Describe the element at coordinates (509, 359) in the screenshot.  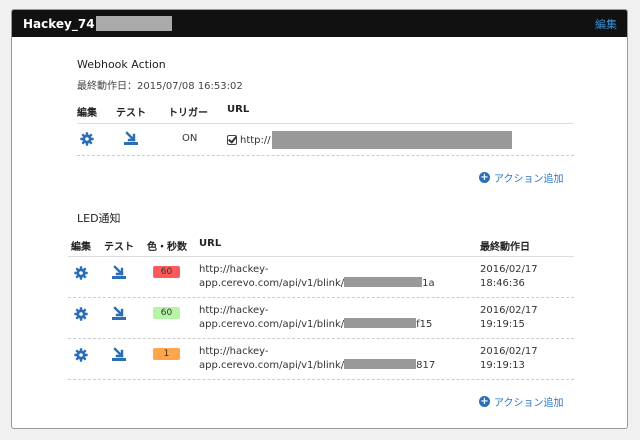
I see `led-last-run: 2016/02/17 19:19:13` at that location.